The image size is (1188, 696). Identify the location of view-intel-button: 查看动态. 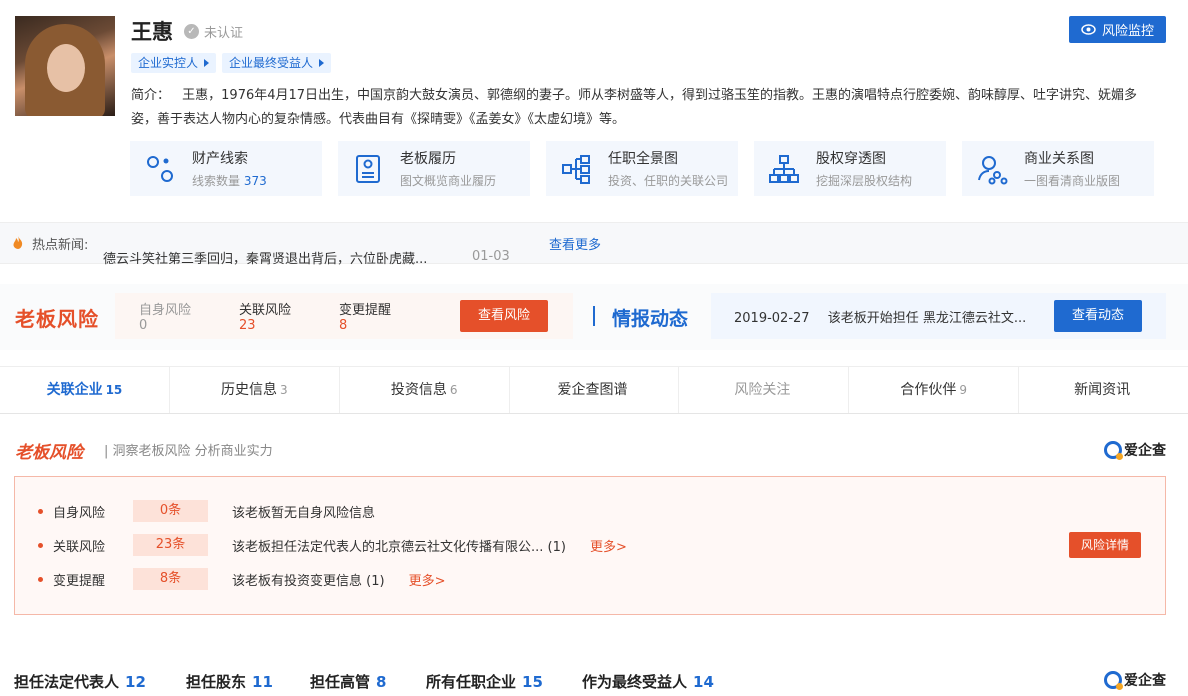
(1098, 316).